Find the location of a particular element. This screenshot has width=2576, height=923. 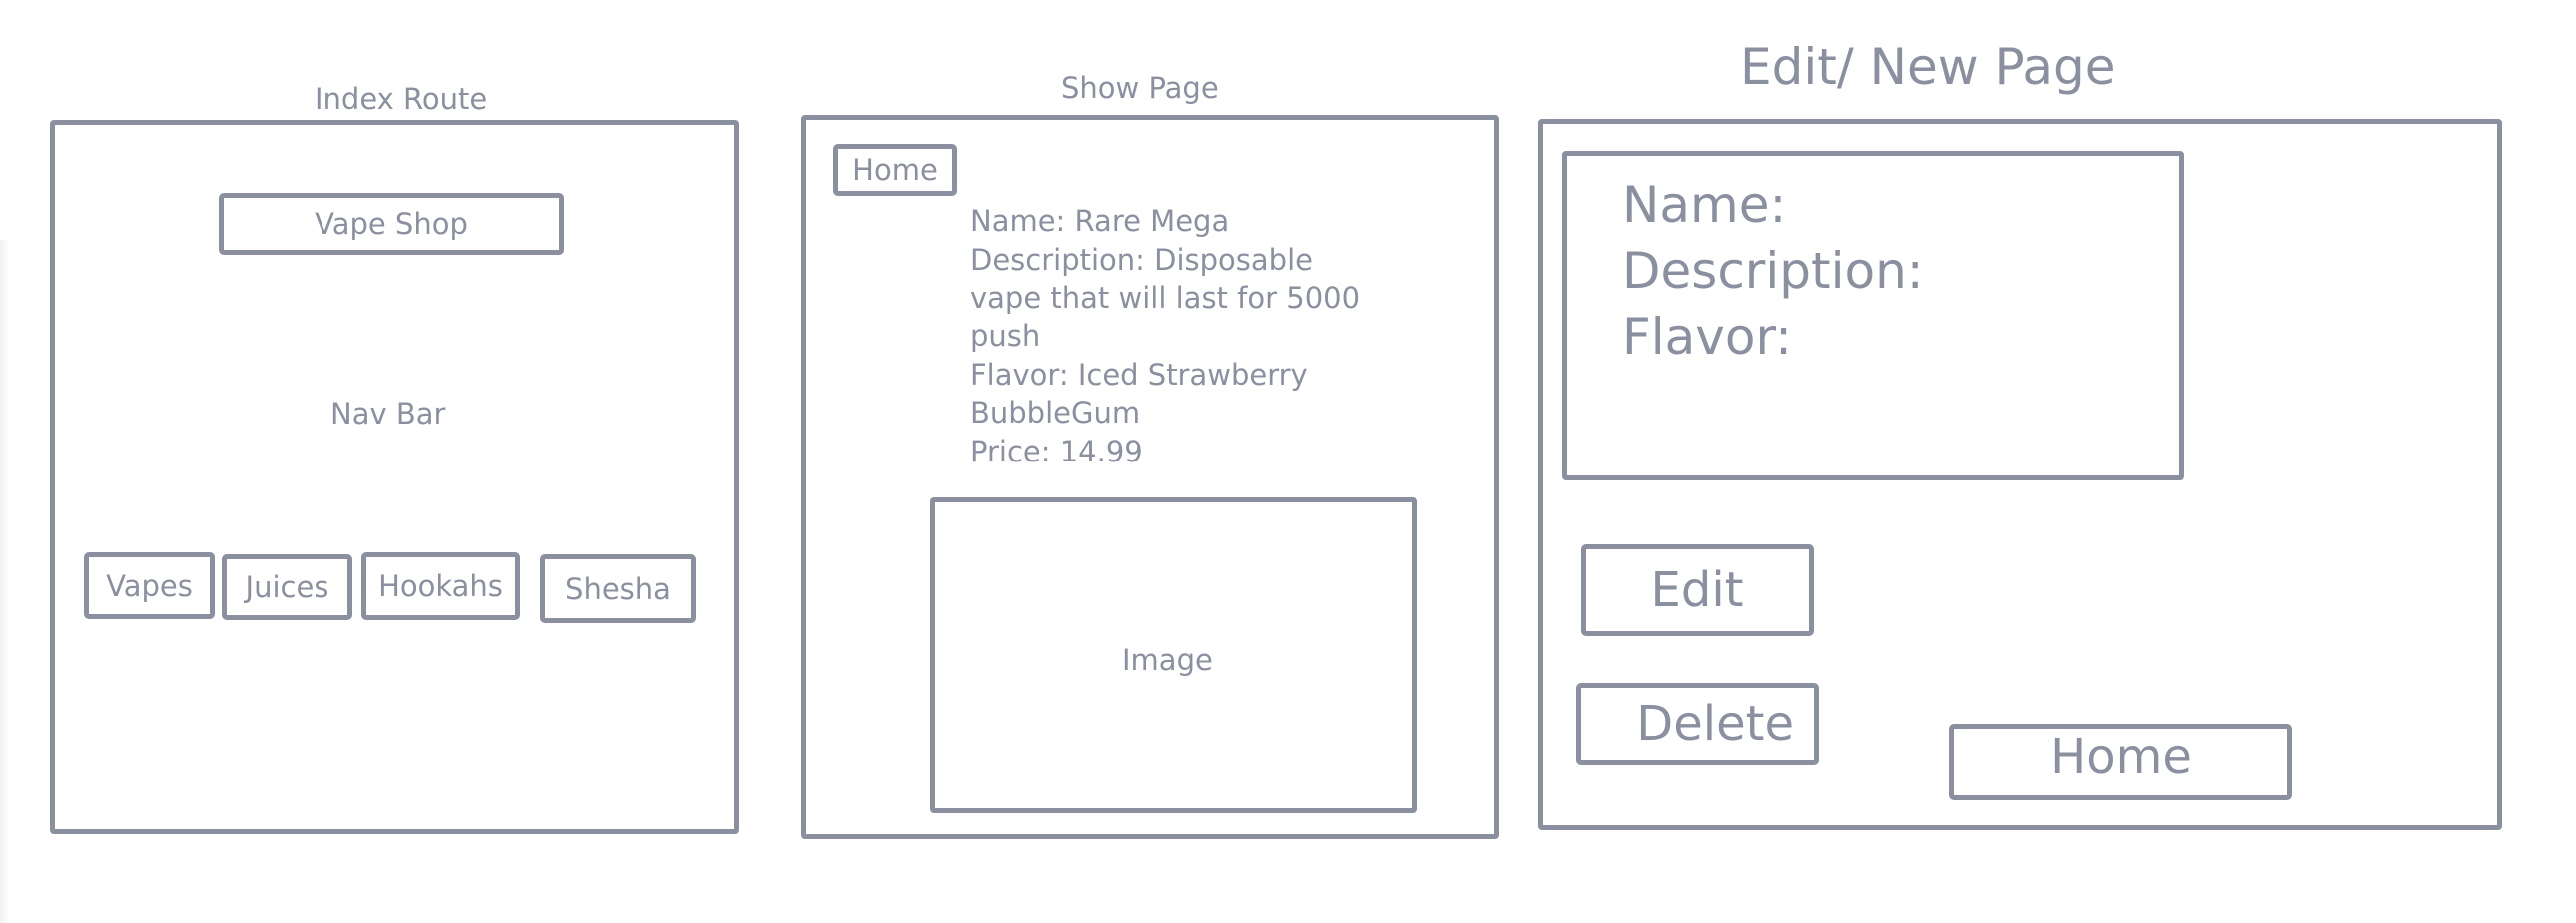

edit-home-button: Home is located at coordinates (2120, 762).